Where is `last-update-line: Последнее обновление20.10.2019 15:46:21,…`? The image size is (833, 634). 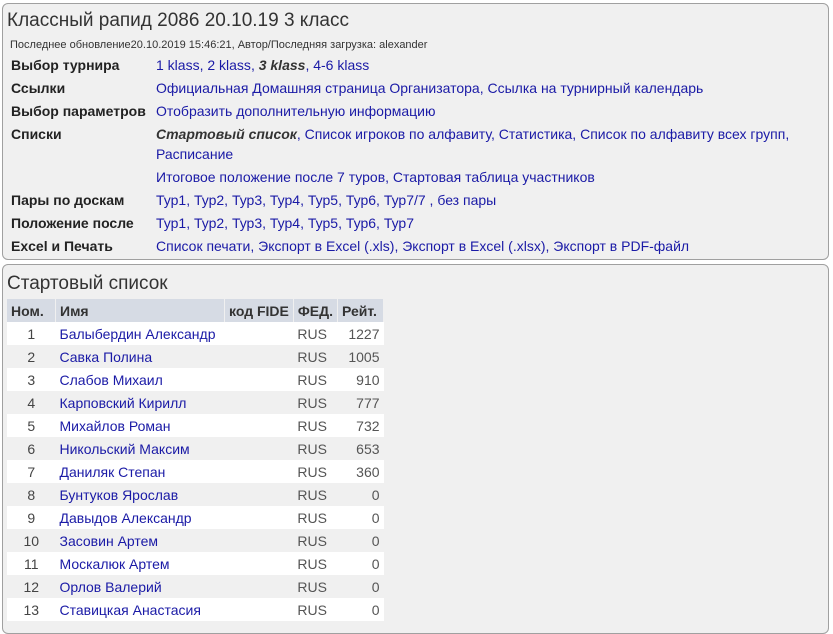
last-update-line: Последнее обновление20.10.2019 15:46:21,… is located at coordinates (219, 45).